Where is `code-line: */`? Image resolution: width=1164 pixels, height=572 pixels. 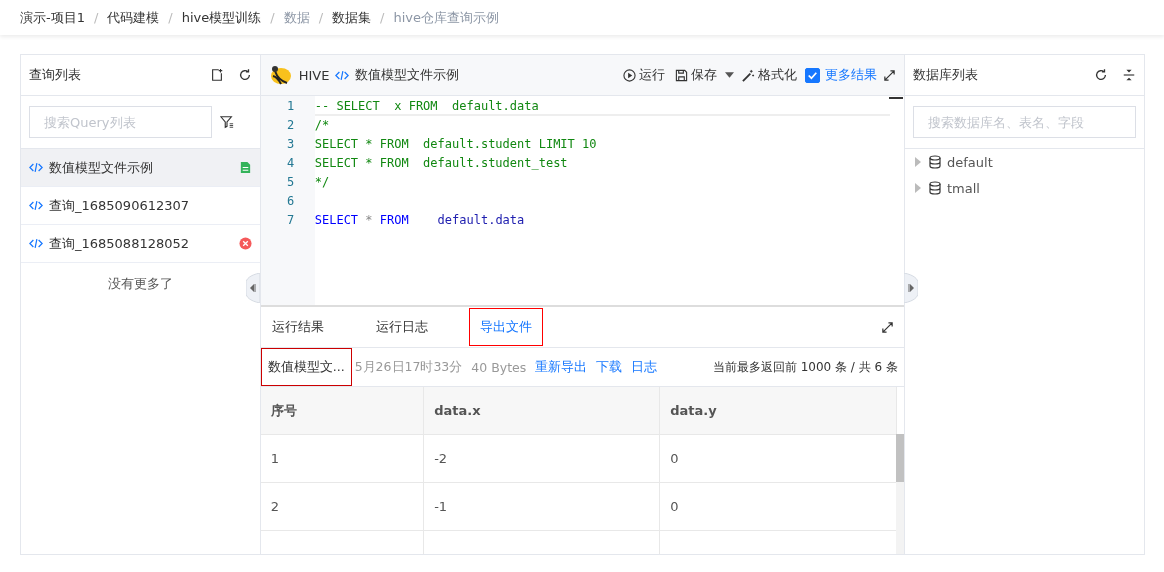
code-line: */ is located at coordinates (322, 182).